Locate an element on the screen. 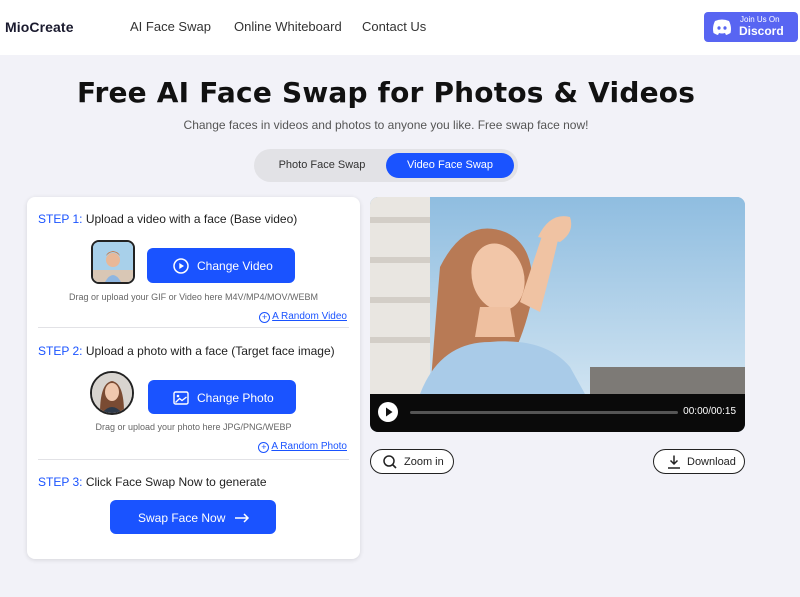  mode-tabs: Photo Face Swap Video Face Swap is located at coordinates (386, 165).